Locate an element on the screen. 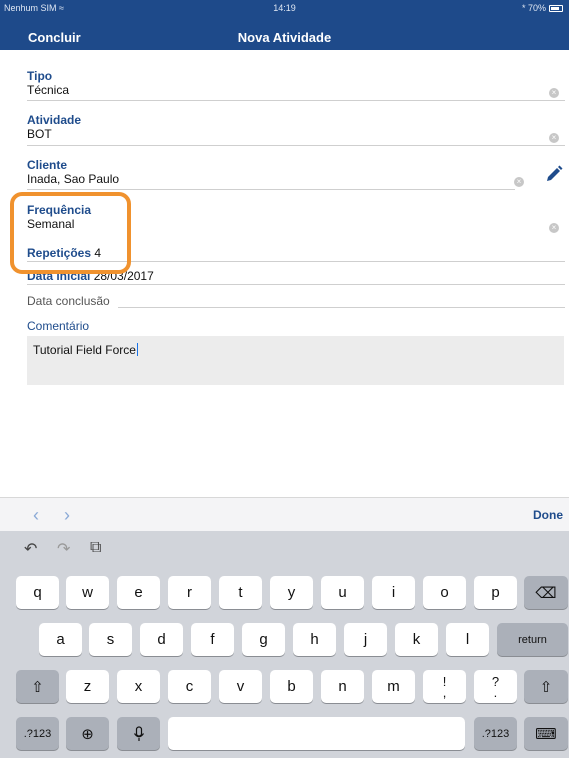  key-b: b is located at coordinates (291, 686).